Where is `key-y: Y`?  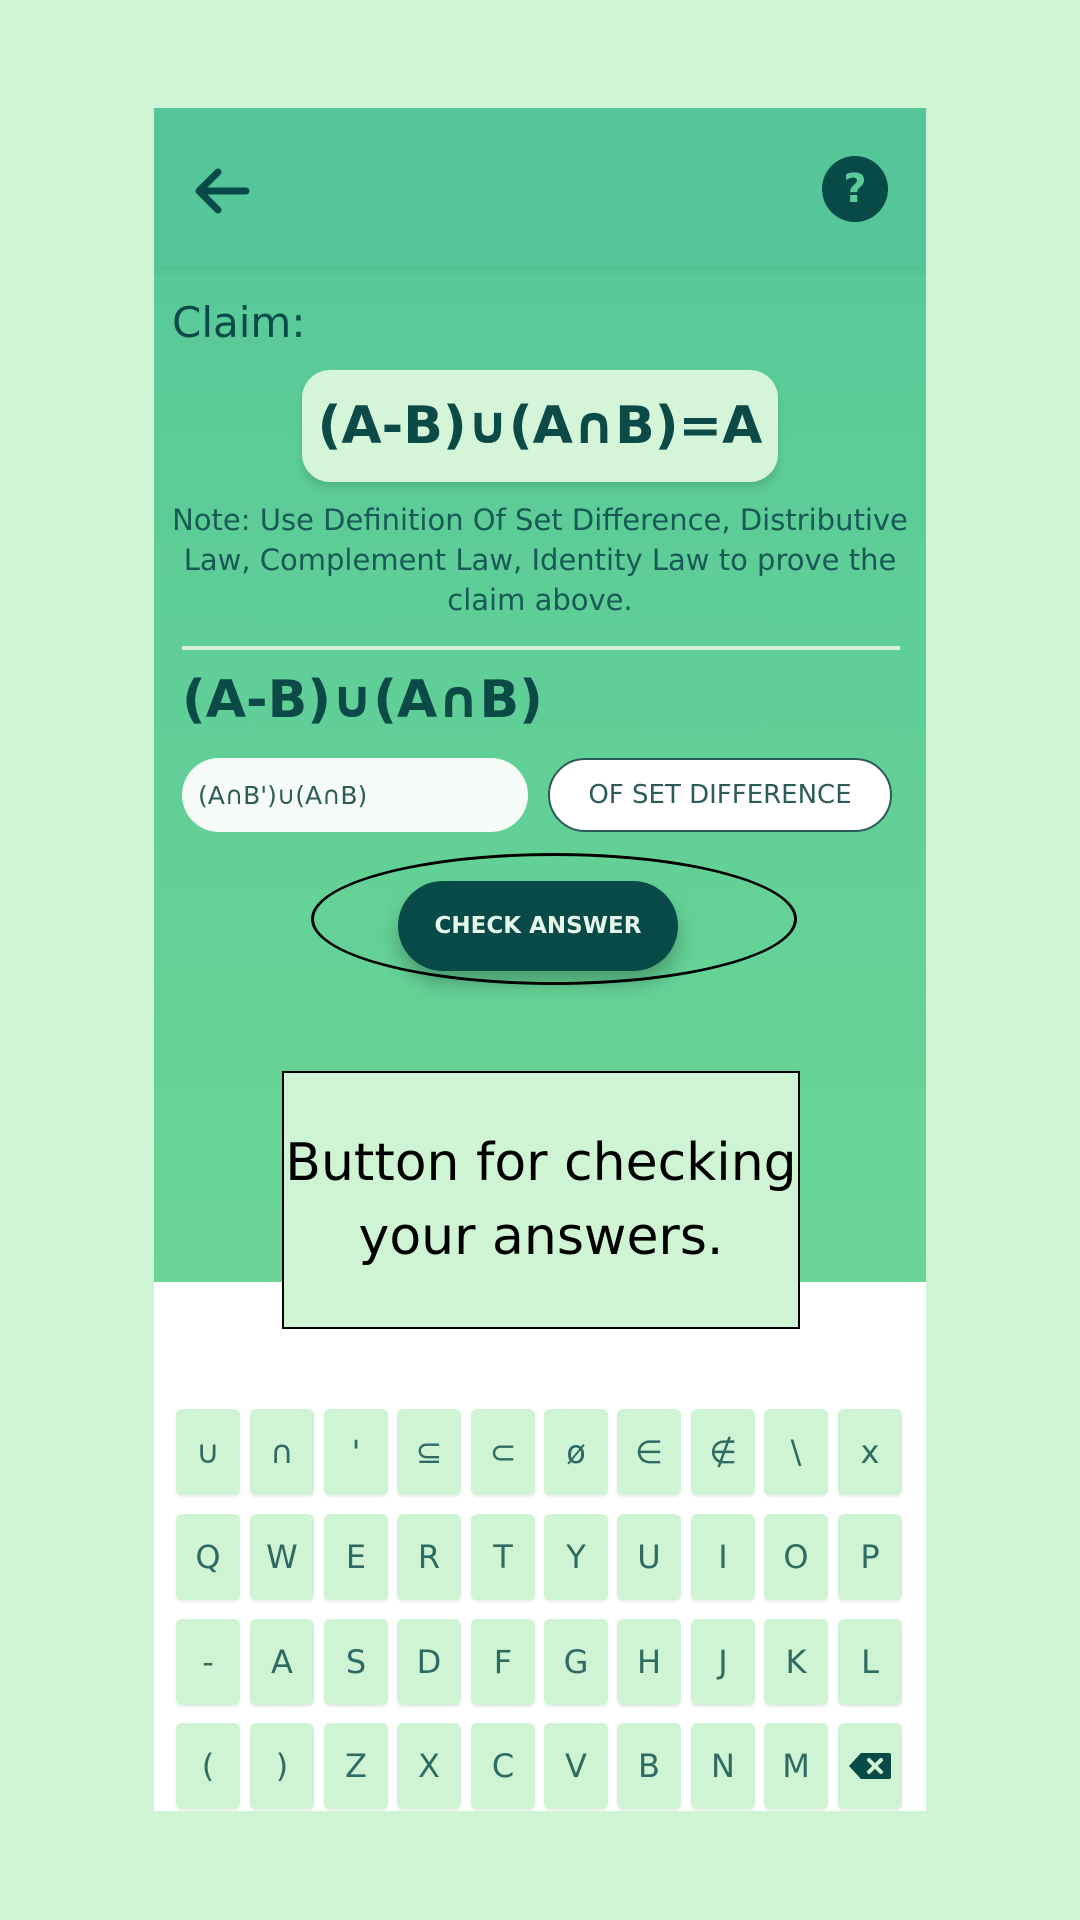 key-y: Y is located at coordinates (576, 1557).